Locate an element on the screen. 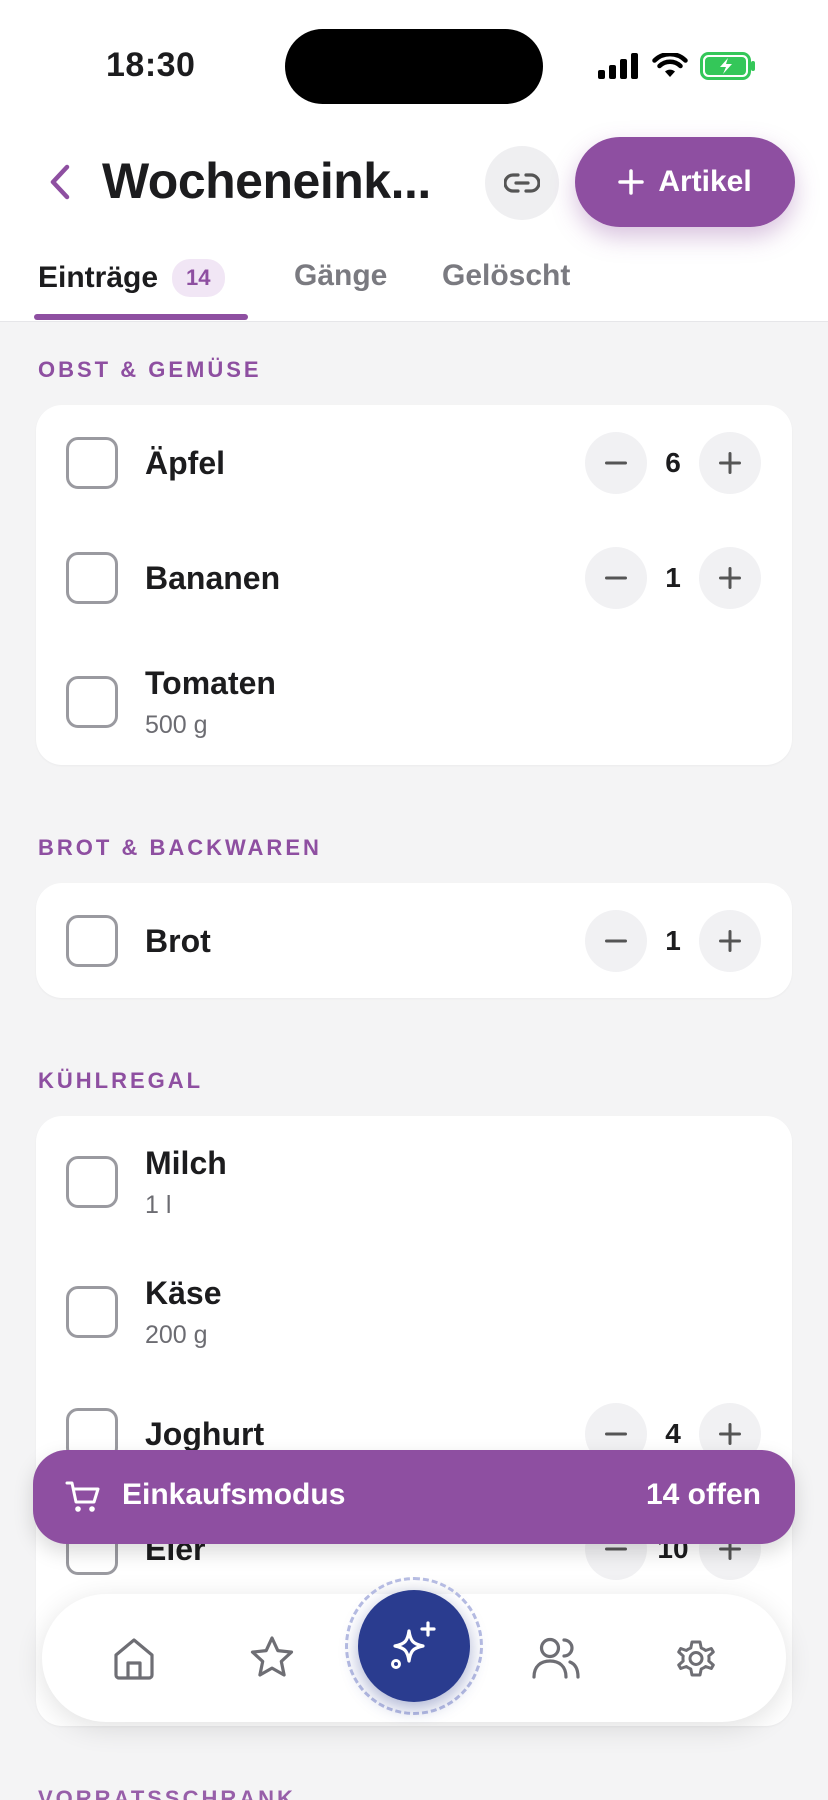 The image size is (828, 1800). nav-members is located at coordinates (556, 1658).